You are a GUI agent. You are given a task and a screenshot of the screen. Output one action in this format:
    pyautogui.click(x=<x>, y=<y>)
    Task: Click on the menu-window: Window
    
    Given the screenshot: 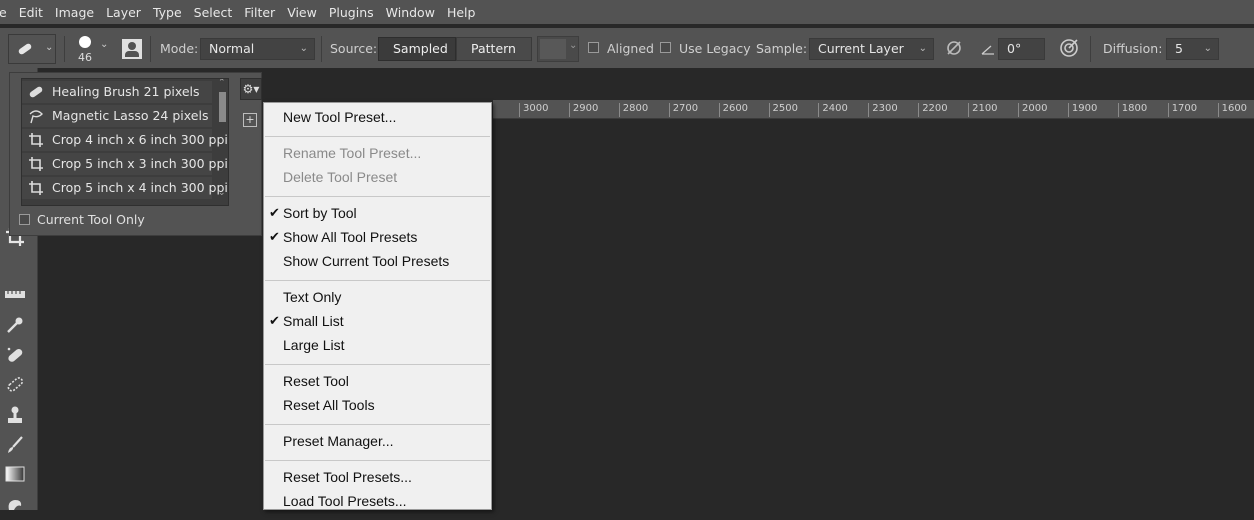 What is the action you would take?
    pyautogui.click(x=410, y=12)
    